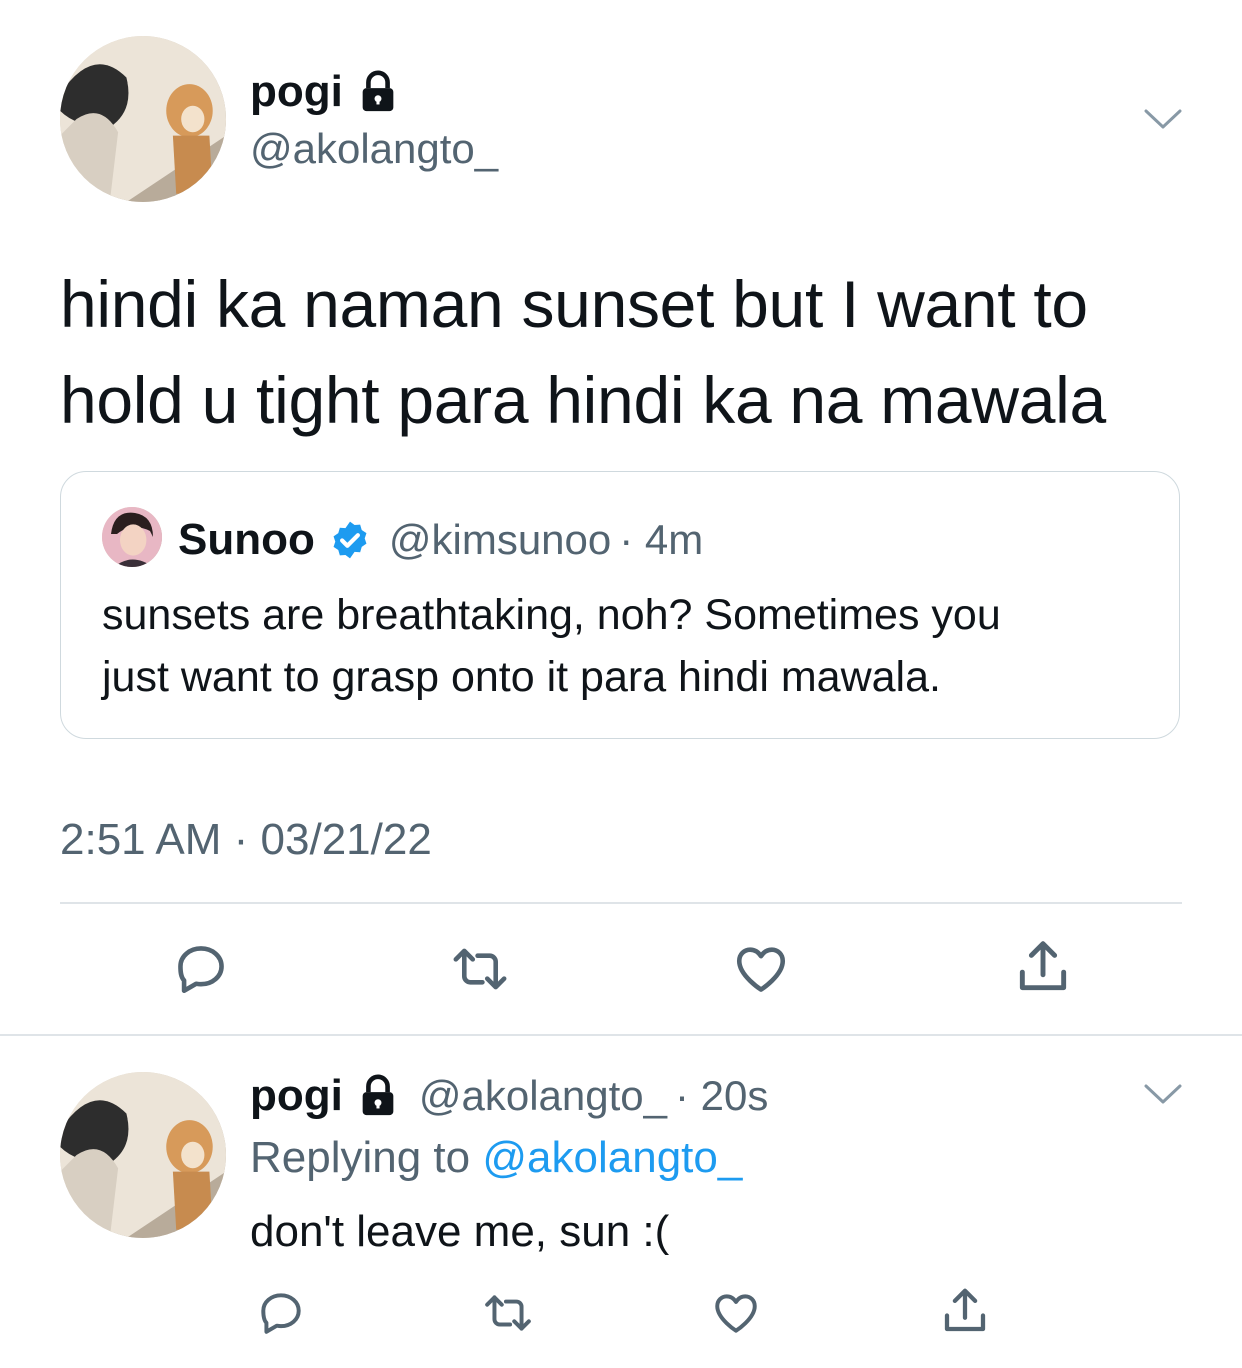 The width and height of the screenshot is (1242, 1368). I want to click on tweet-separator, so click(621, 1035).